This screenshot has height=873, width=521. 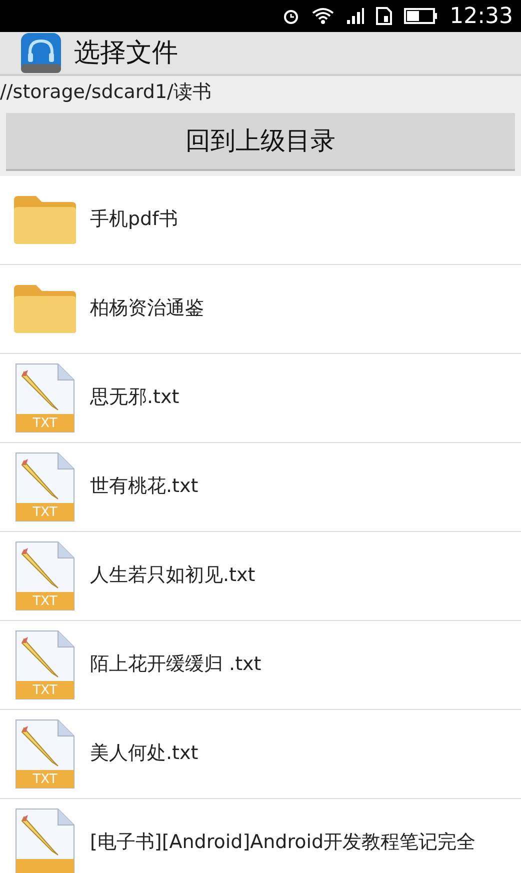 What do you see at coordinates (323, 16) in the screenshot?
I see `wifi-icon` at bounding box center [323, 16].